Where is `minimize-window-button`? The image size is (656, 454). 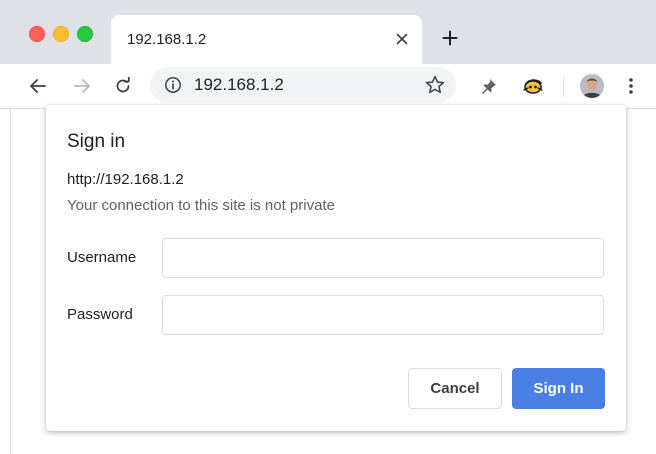 minimize-window-button is located at coordinates (61, 34).